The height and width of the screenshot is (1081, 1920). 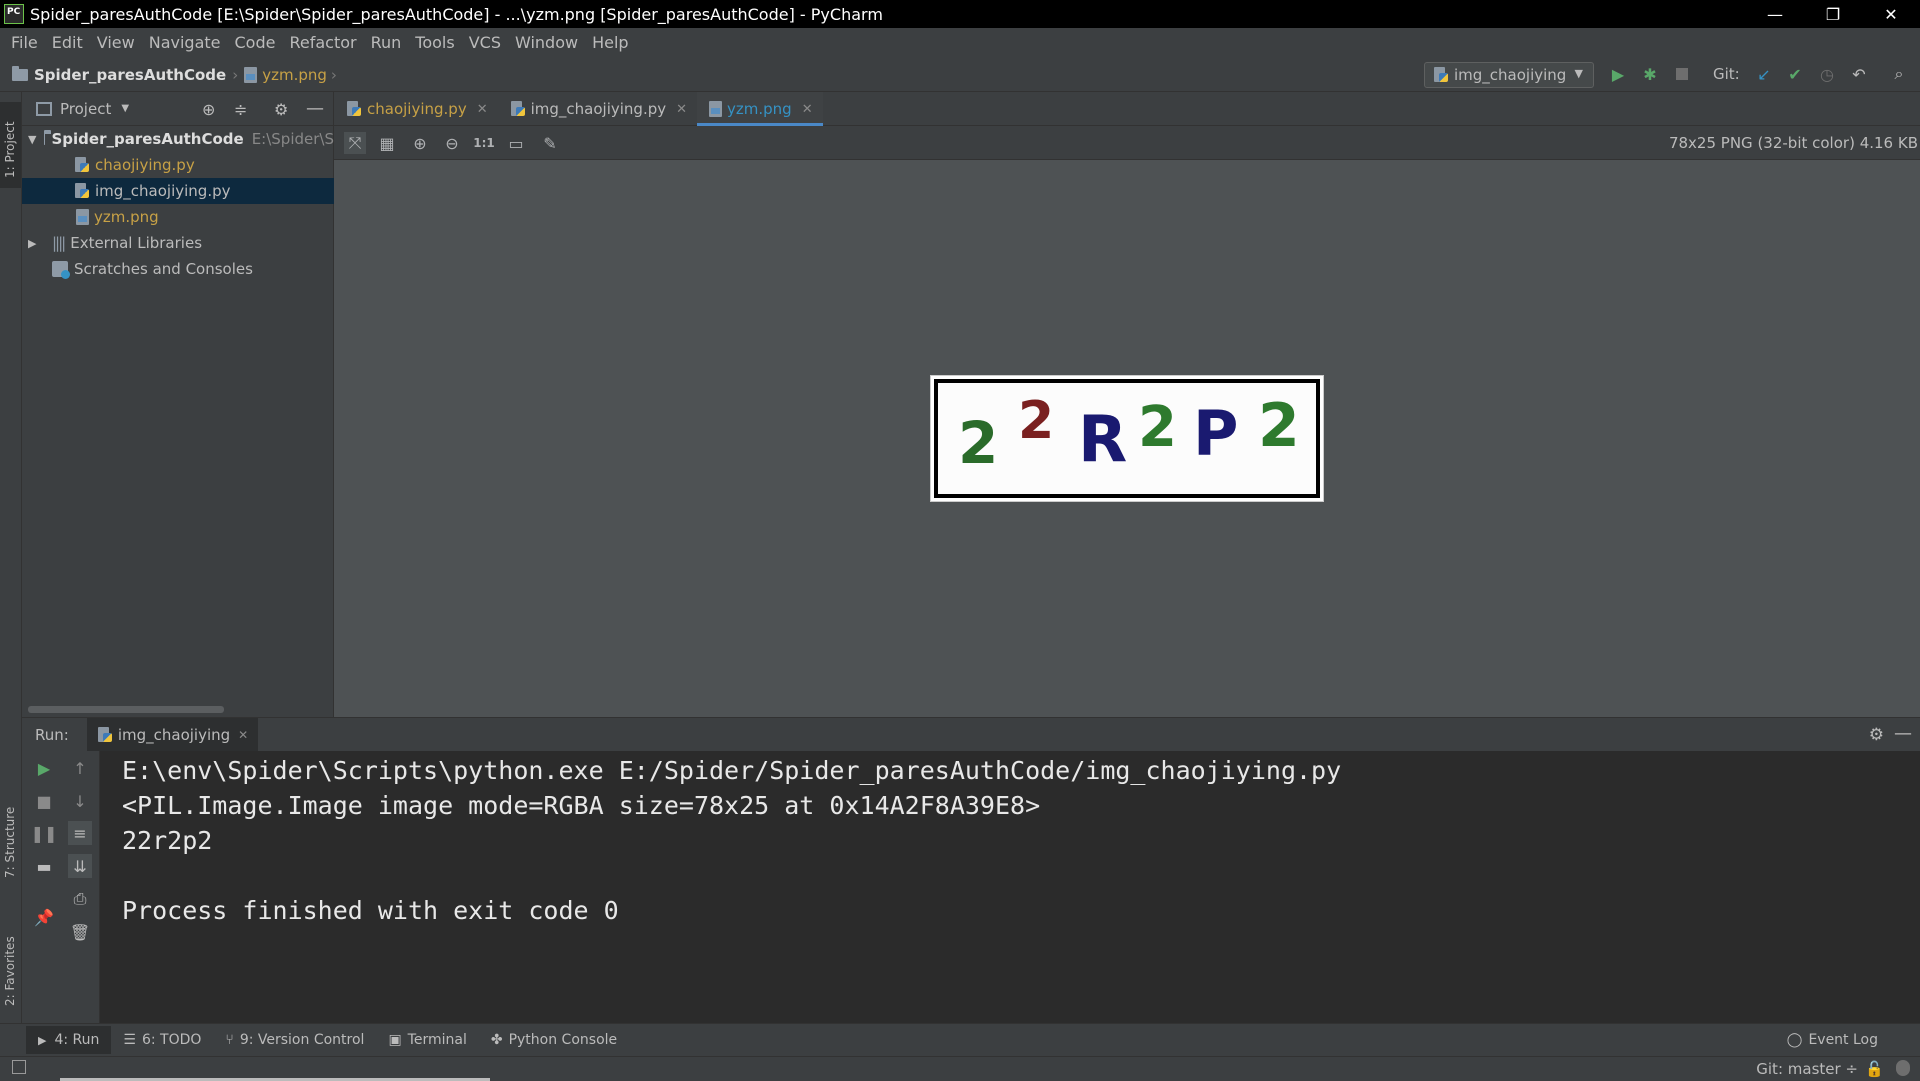 What do you see at coordinates (1618, 74) in the screenshot?
I see `run-icon: ▶` at bounding box center [1618, 74].